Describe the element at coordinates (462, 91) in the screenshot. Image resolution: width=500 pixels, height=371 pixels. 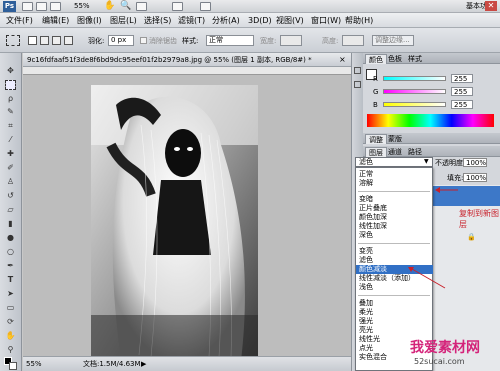
I see `channel-g-value: 255` at that location.